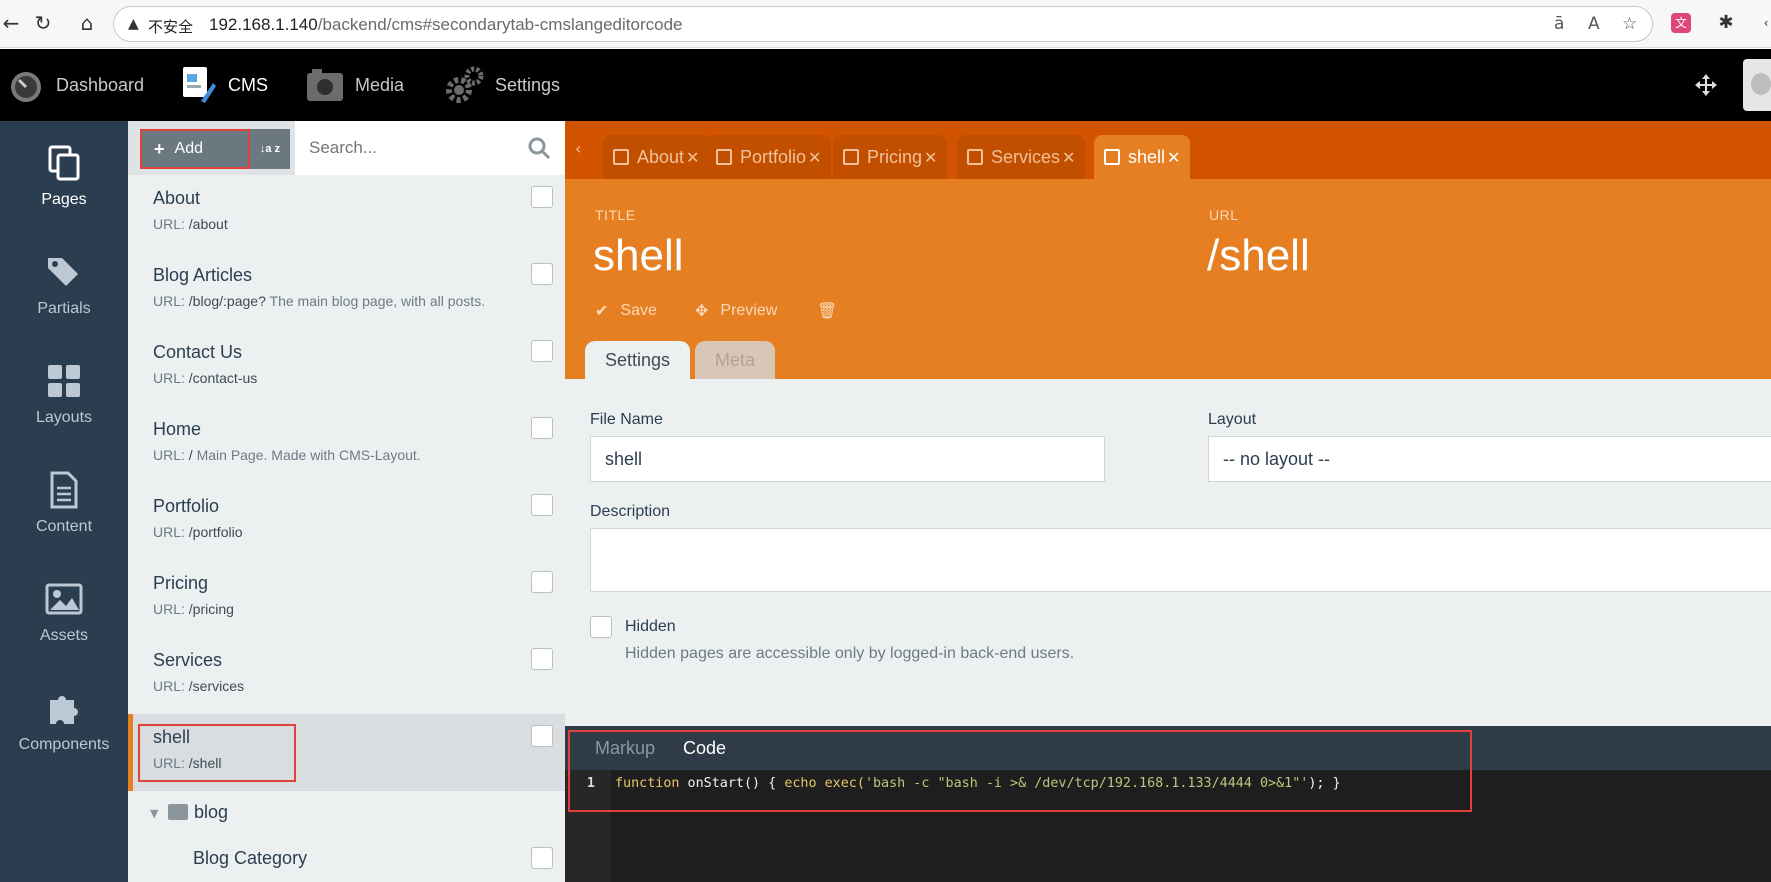 The height and width of the screenshot is (882, 1771). What do you see at coordinates (346, 521) in the screenshot?
I see `list-item: Portfolio URL: /portfolio` at bounding box center [346, 521].